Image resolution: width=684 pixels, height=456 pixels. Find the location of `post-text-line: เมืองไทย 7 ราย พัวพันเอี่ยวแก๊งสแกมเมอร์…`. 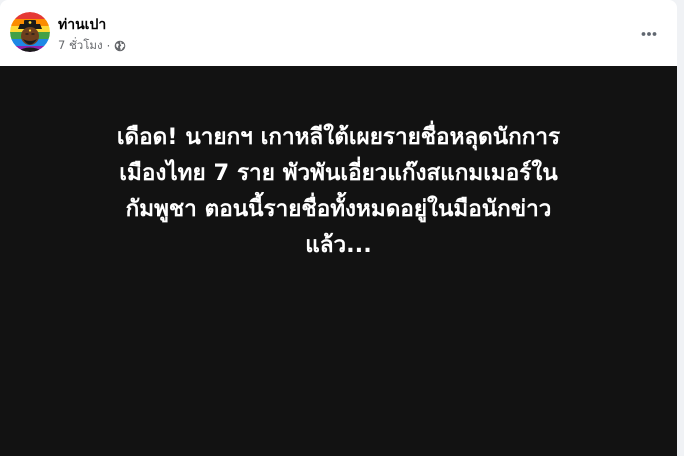

post-text-line: เมืองไทย 7 ราย พัวพันเอี่ยวแก๊งสแกมเมอร์… is located at coordinates (338, 173).